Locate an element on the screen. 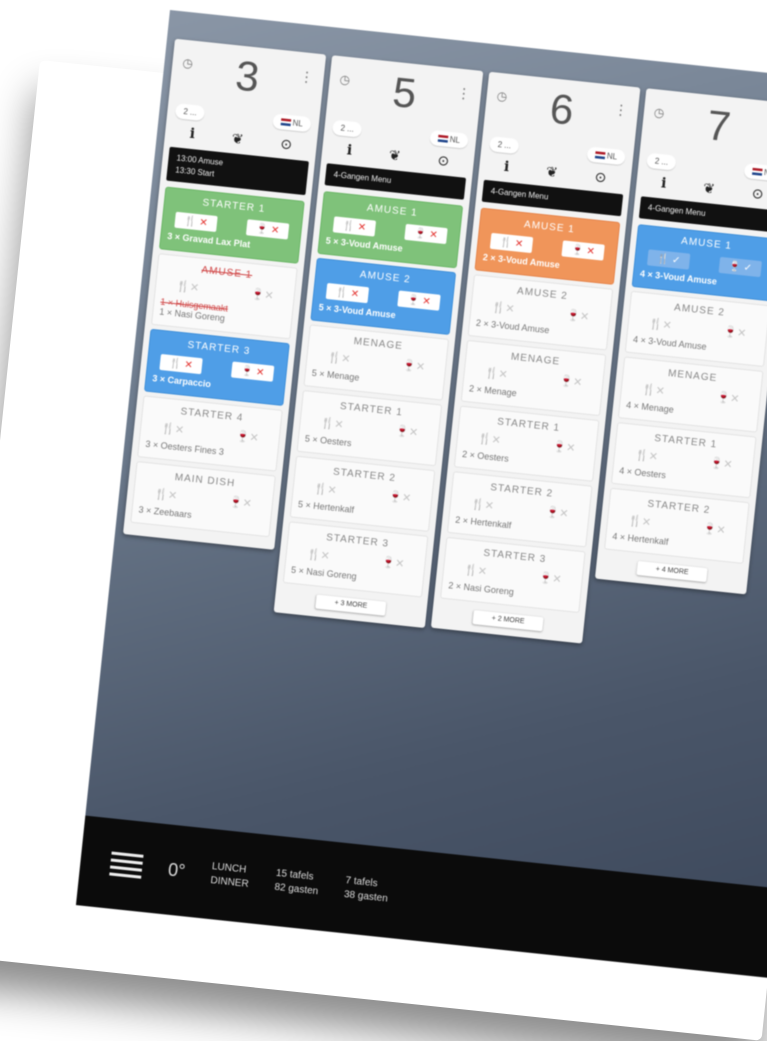 Image resolution: width=767 pixels, height=1041 pixels. stat-open: 7 tafels 38 gasten is located at coordinates (366, 890).